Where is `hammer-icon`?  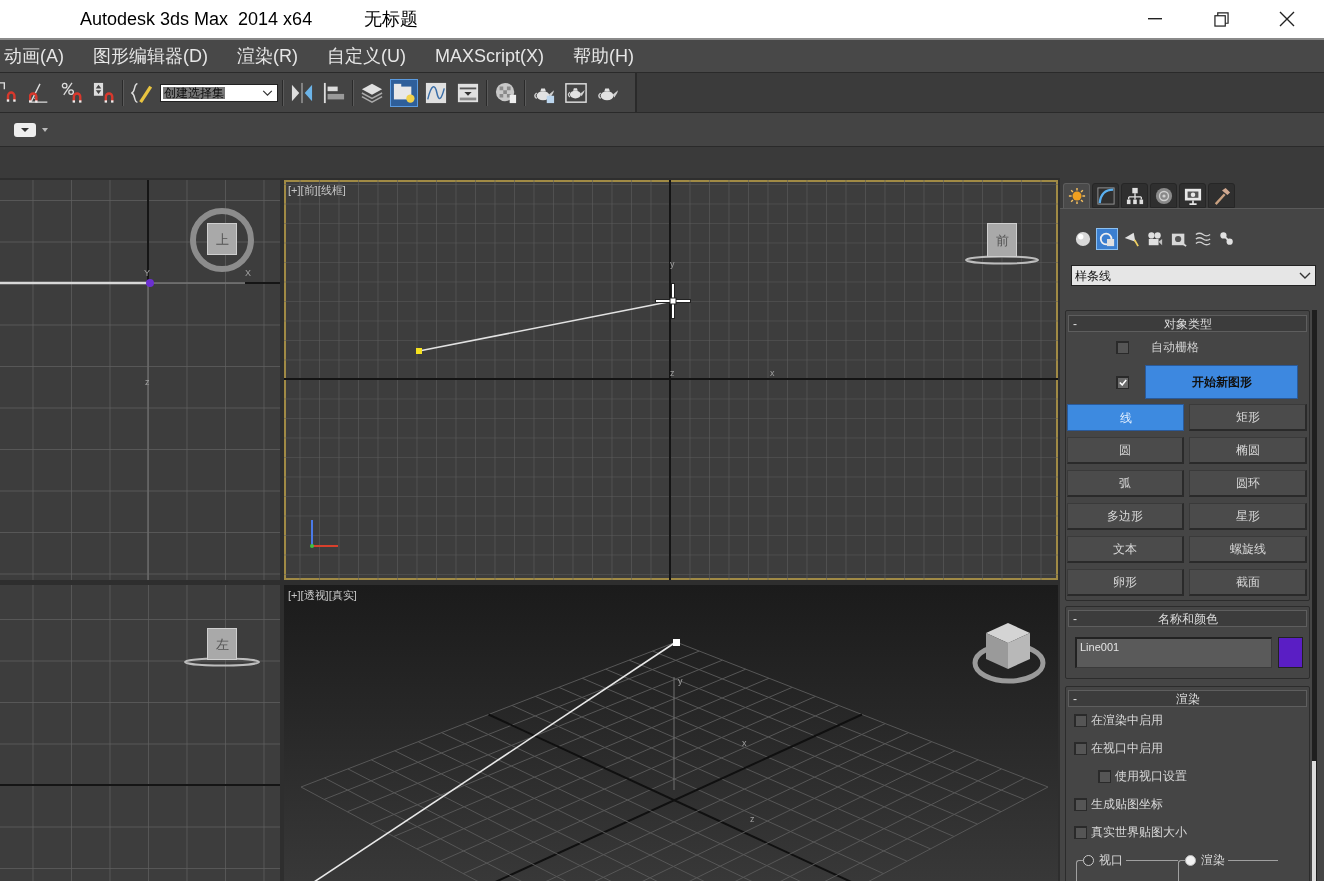 hammer-icon is located at coordinates (1221, 195).